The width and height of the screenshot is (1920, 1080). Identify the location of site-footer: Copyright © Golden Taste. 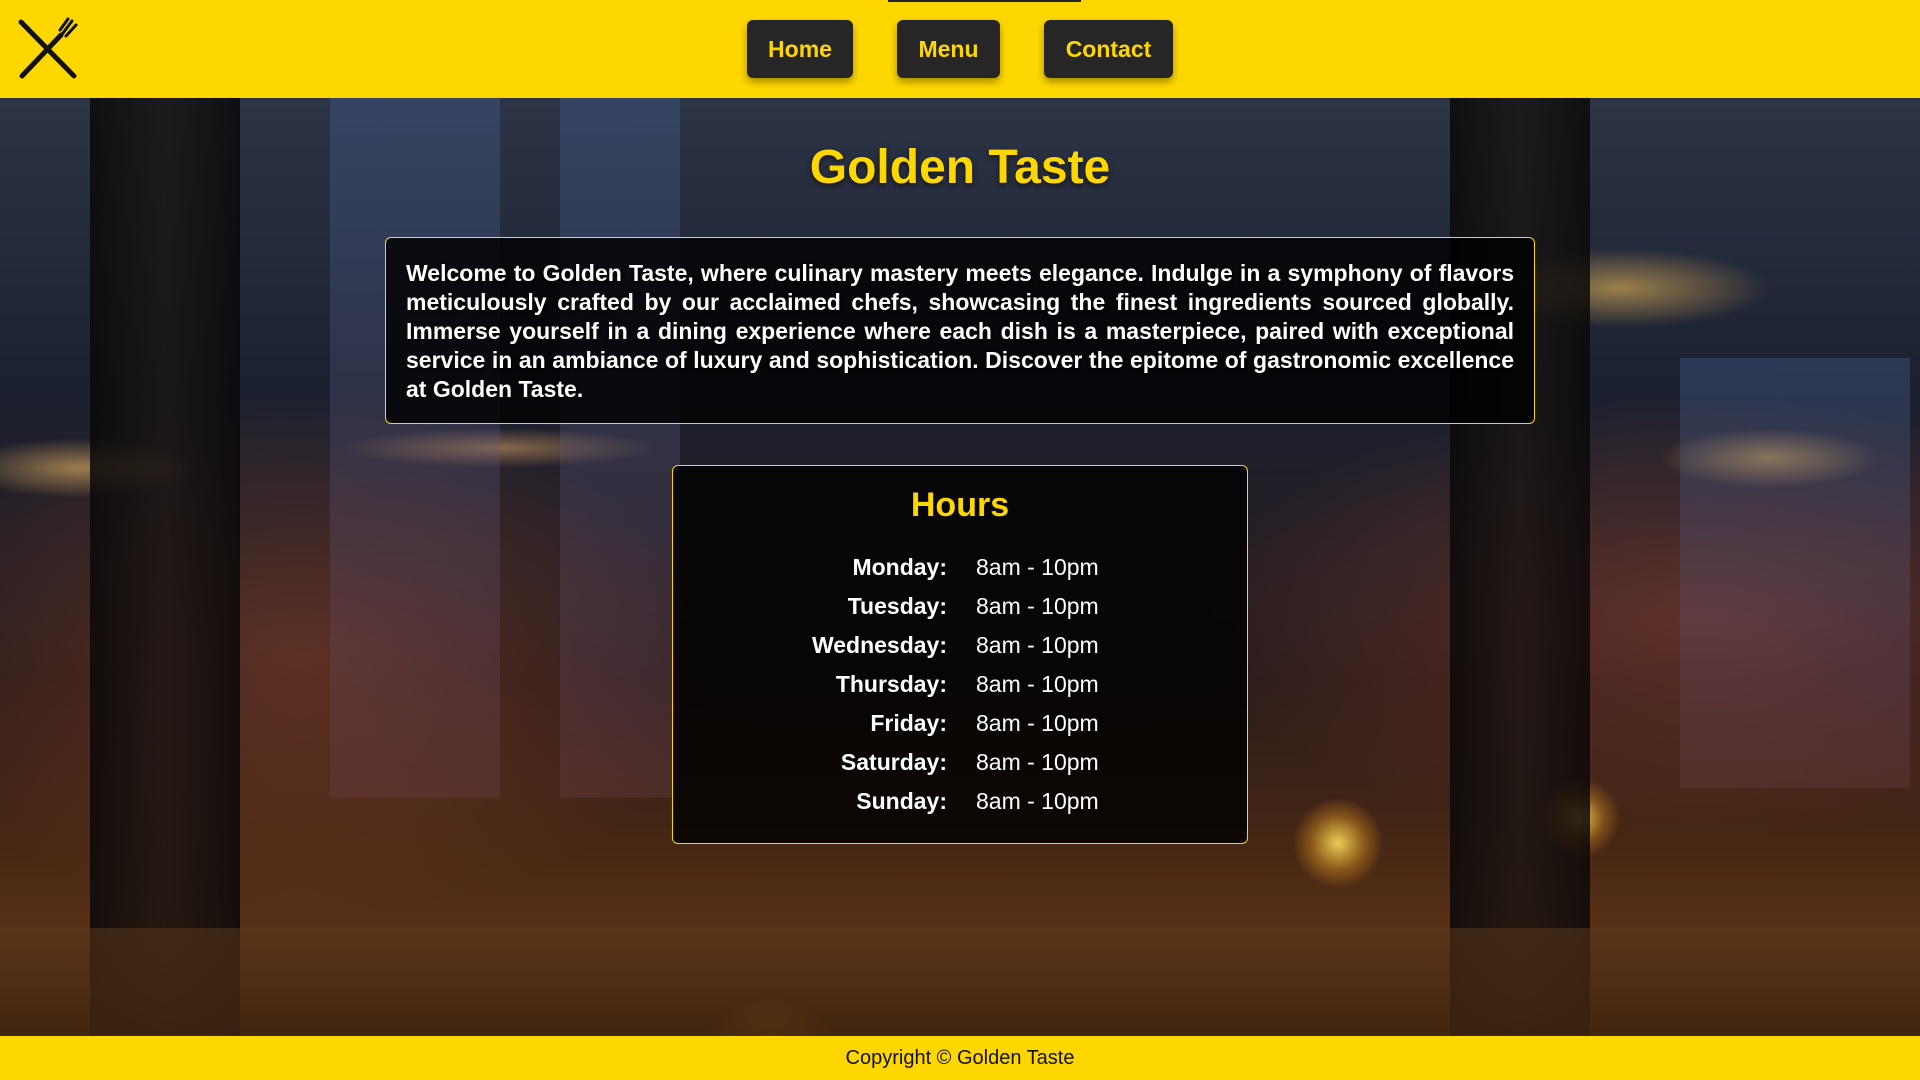
(960, 1058).